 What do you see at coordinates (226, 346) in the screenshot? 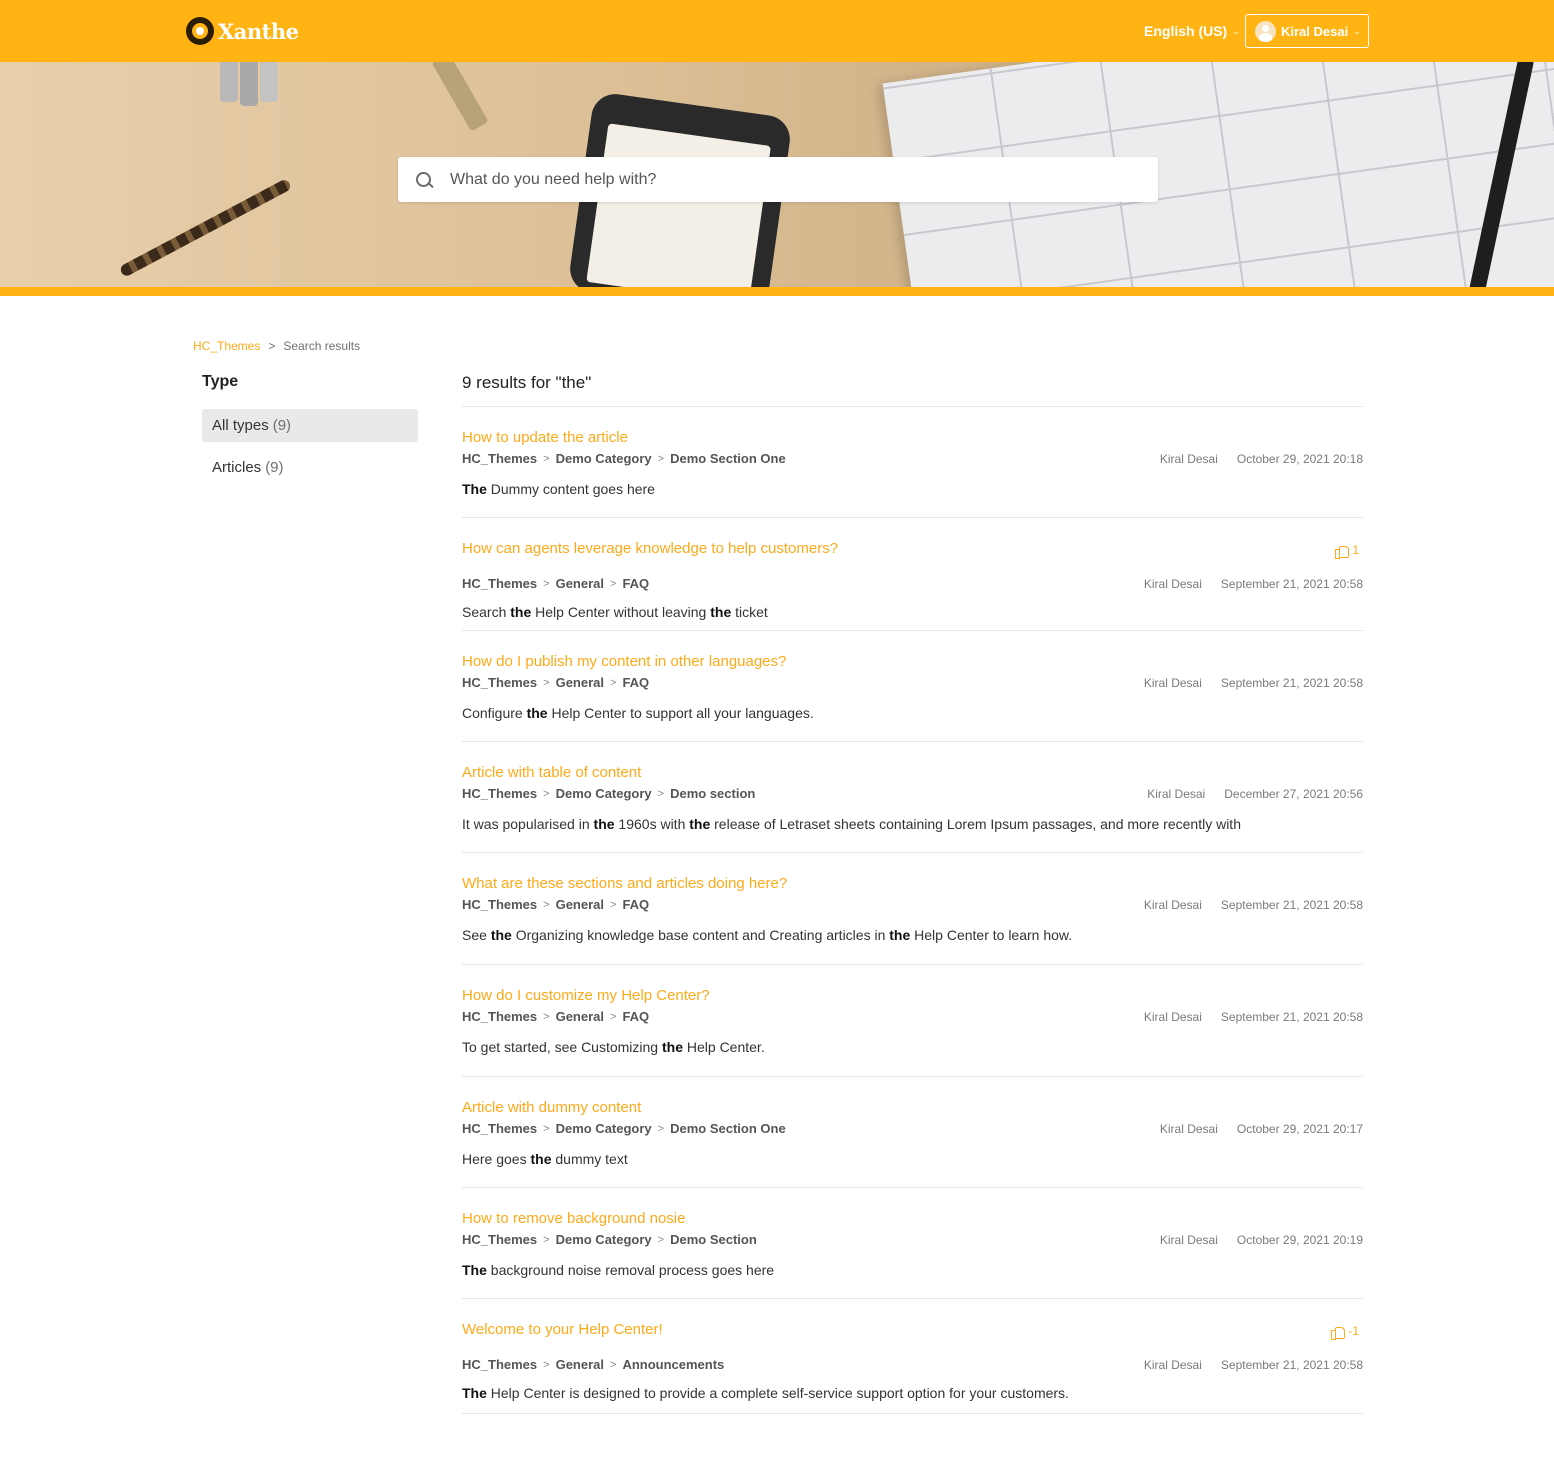
I see `breadcrumb-home-link: HC_Themes` at bounding box center [226, 346].